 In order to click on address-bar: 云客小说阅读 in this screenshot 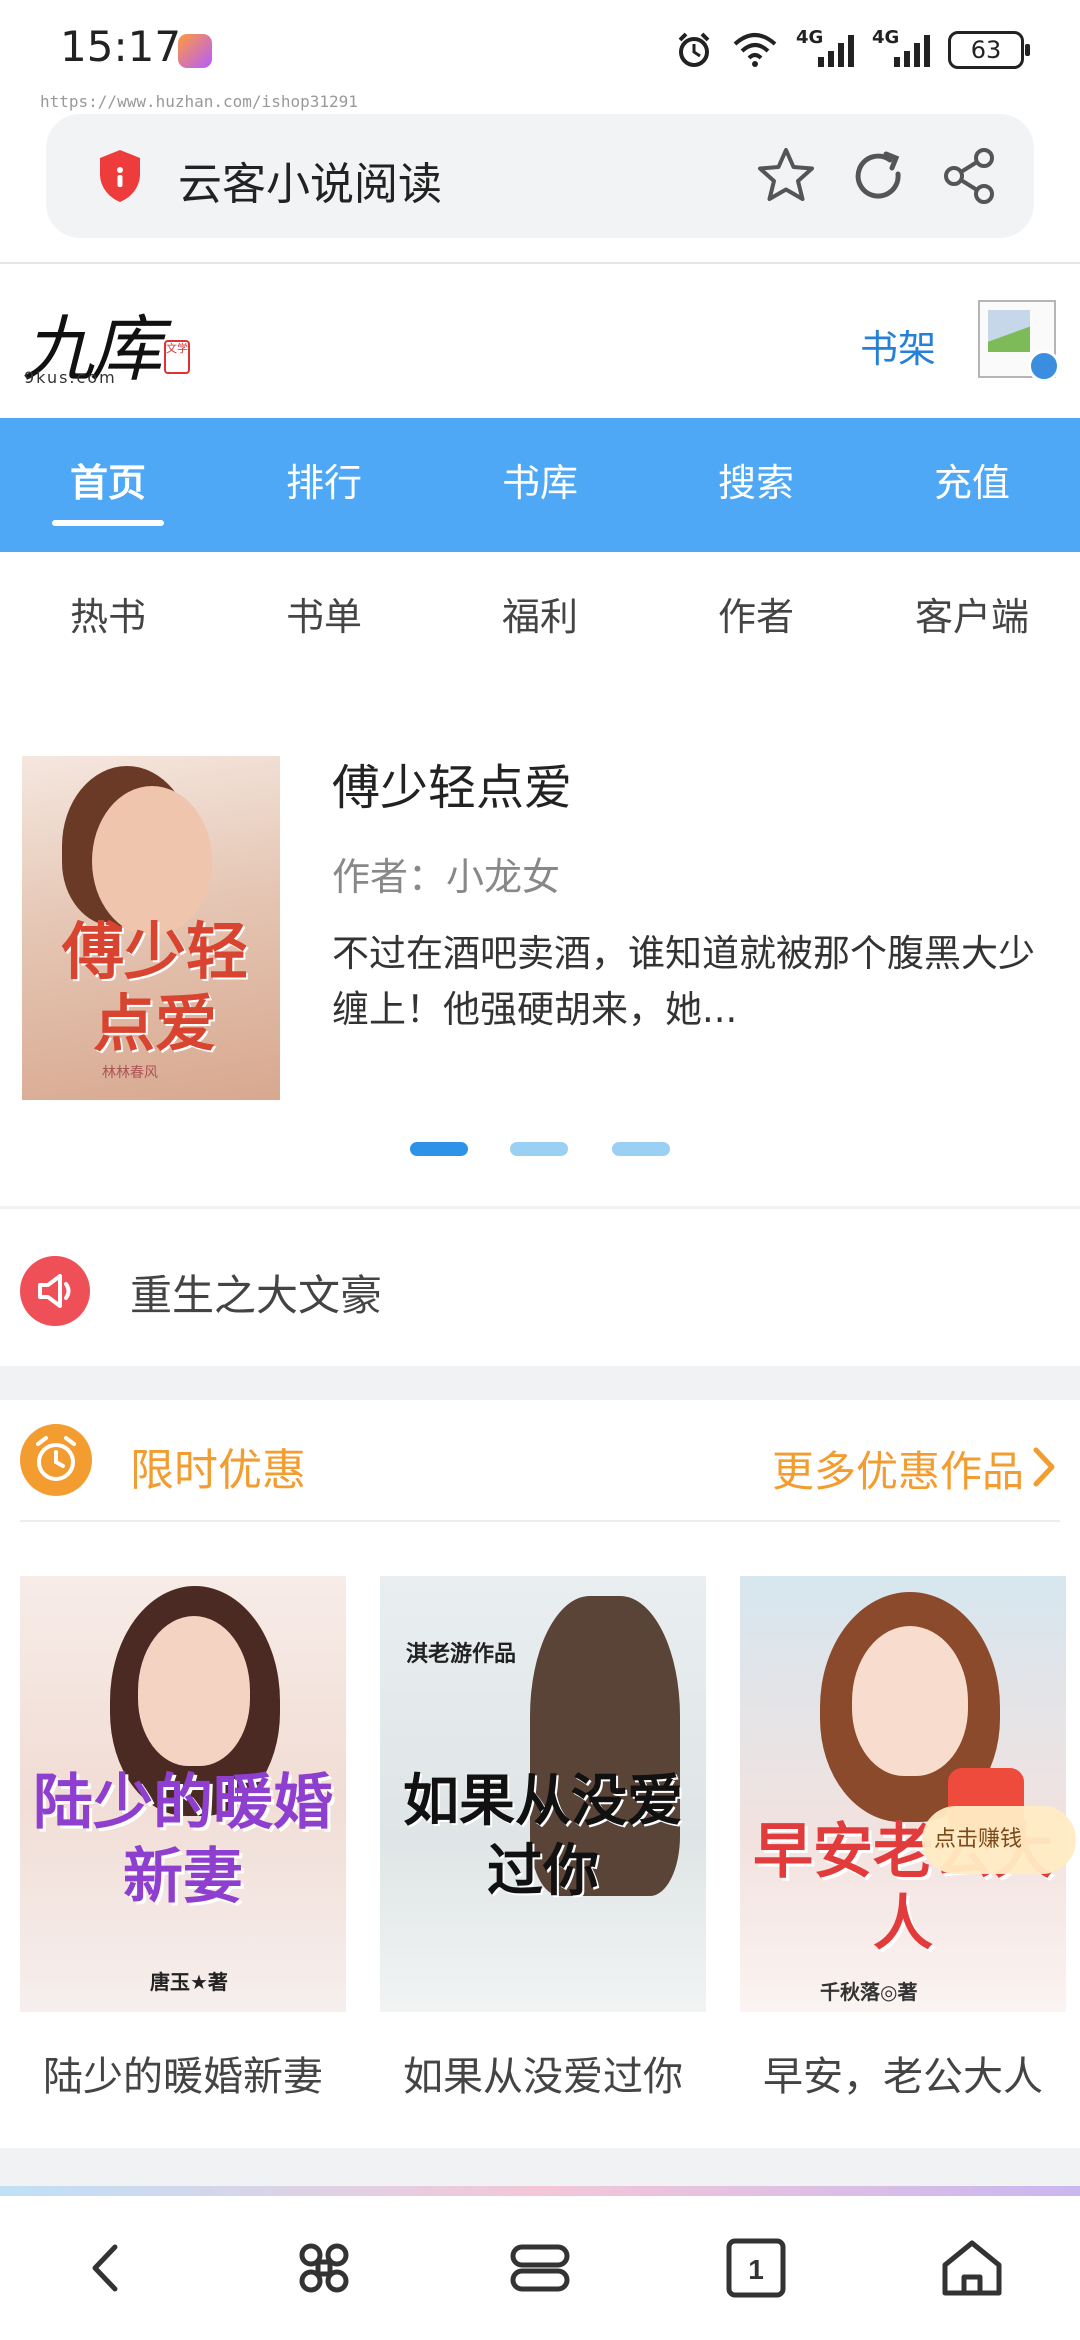, I will do `click(540, 176)`.